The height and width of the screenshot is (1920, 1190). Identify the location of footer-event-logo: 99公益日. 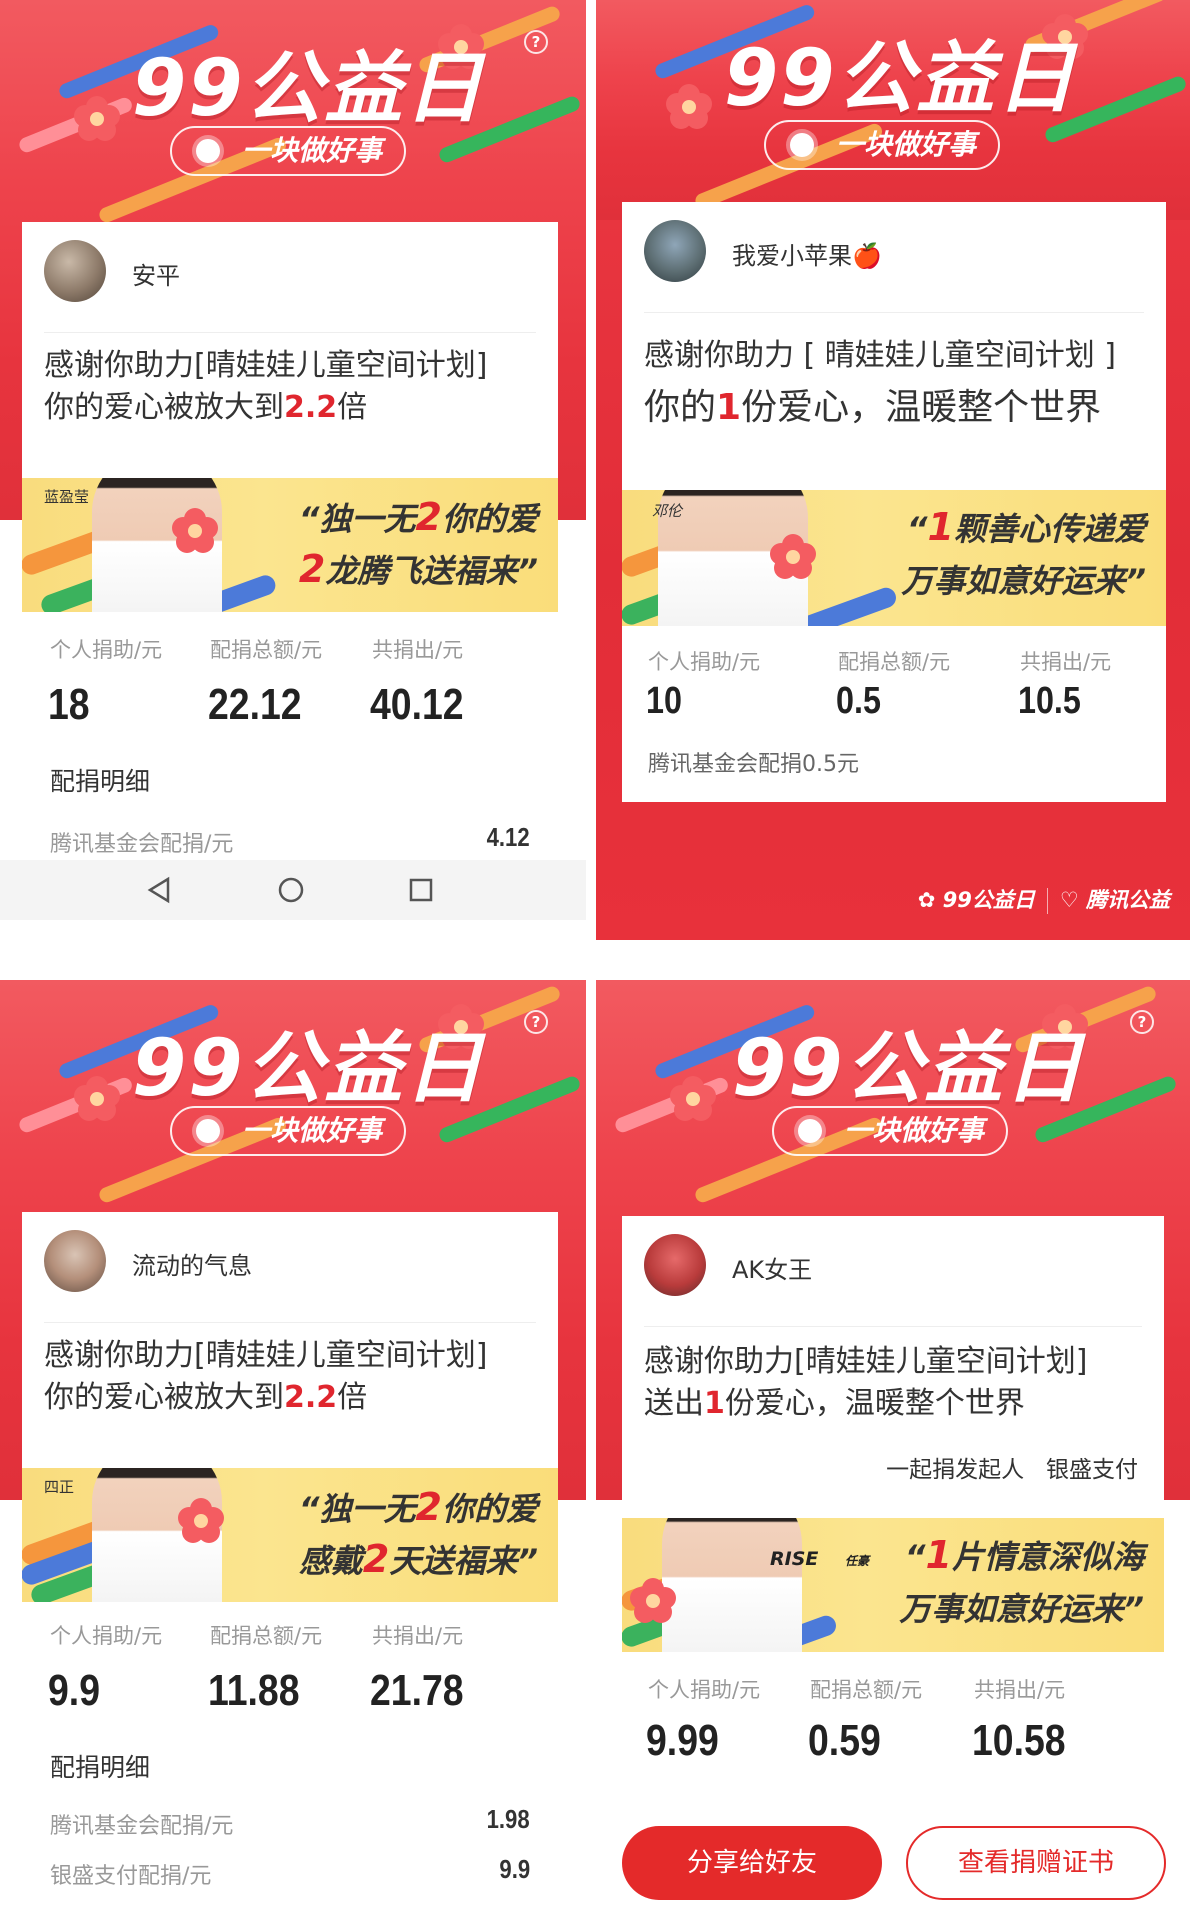
(988, 900).